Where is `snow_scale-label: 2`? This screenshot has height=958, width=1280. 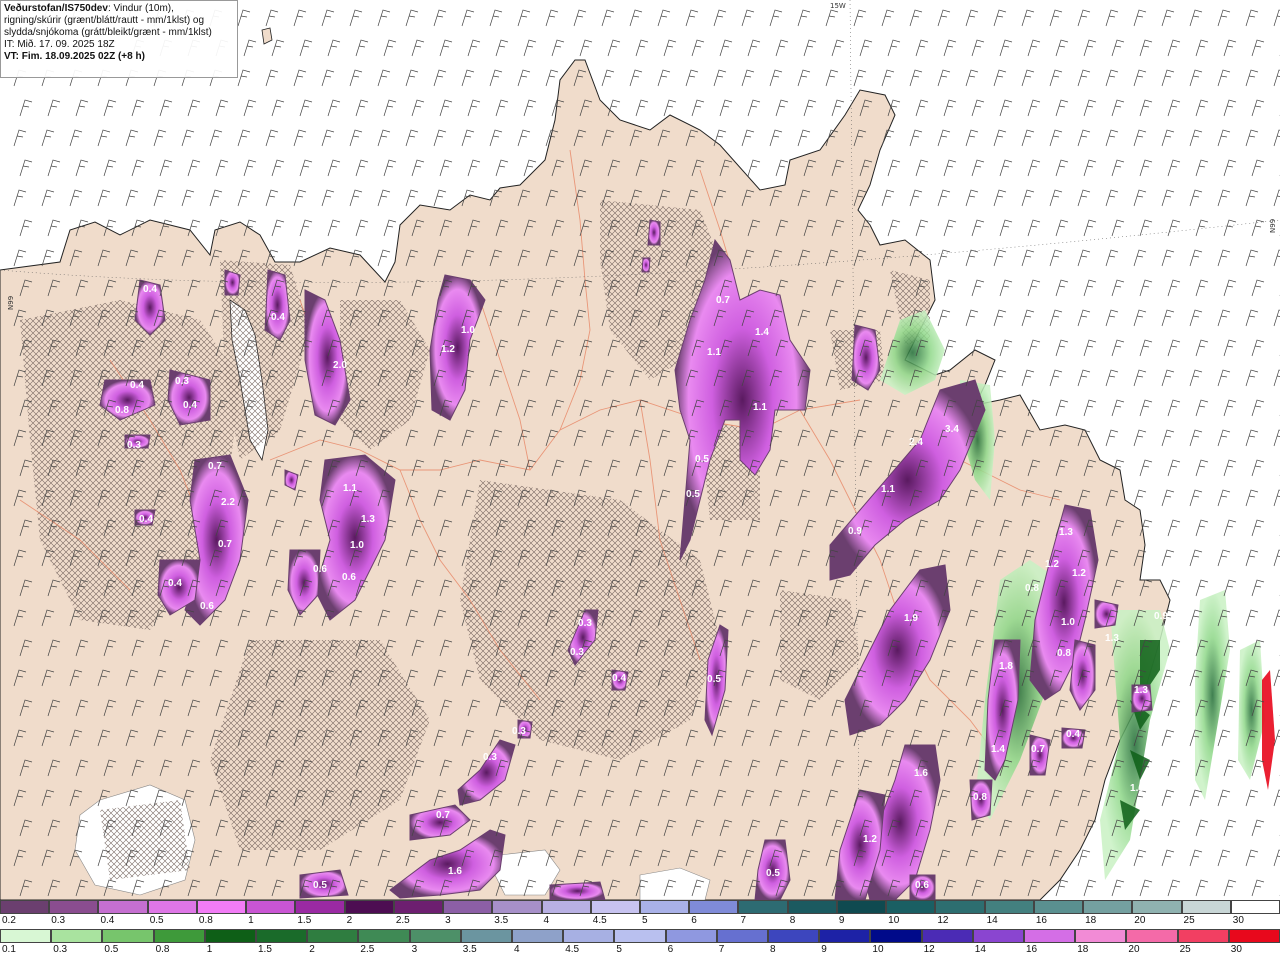 snow_scale-label: 2 is located at coordinates (349, 920).